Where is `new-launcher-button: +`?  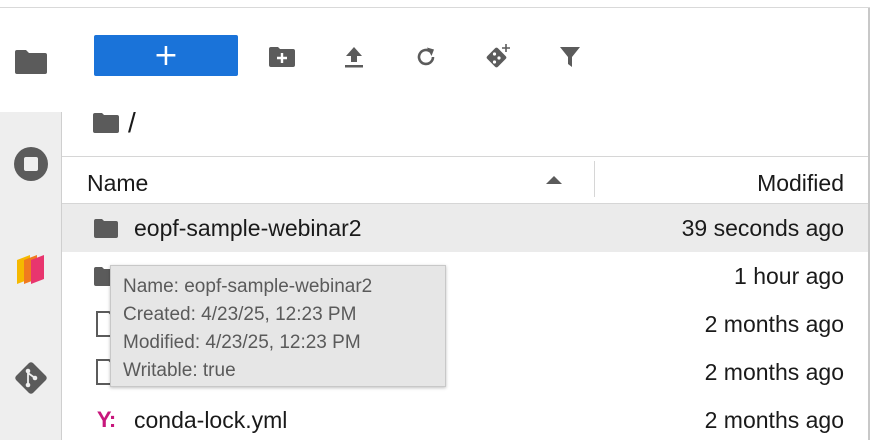
new-launcher-button: + is located at coordinates (166, 55).